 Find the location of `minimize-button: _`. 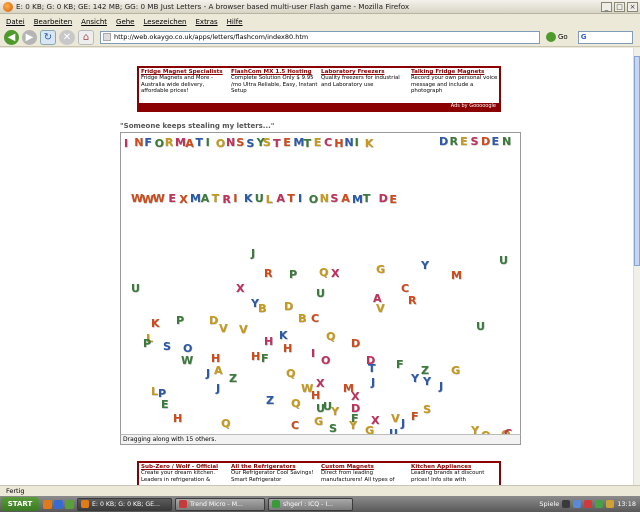

minimize-button: _ is located at coordinates (606, 7).